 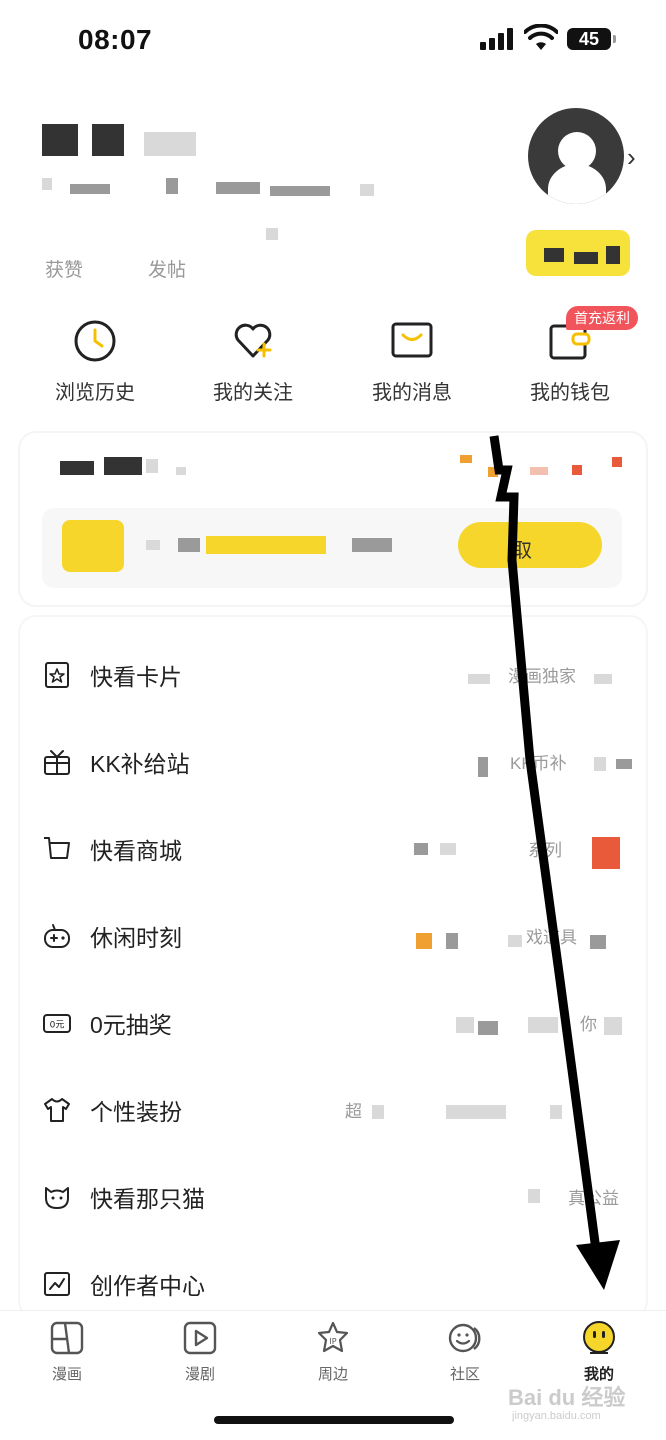 I want to click on svg-text: IP, so click(x=332, y=1341).